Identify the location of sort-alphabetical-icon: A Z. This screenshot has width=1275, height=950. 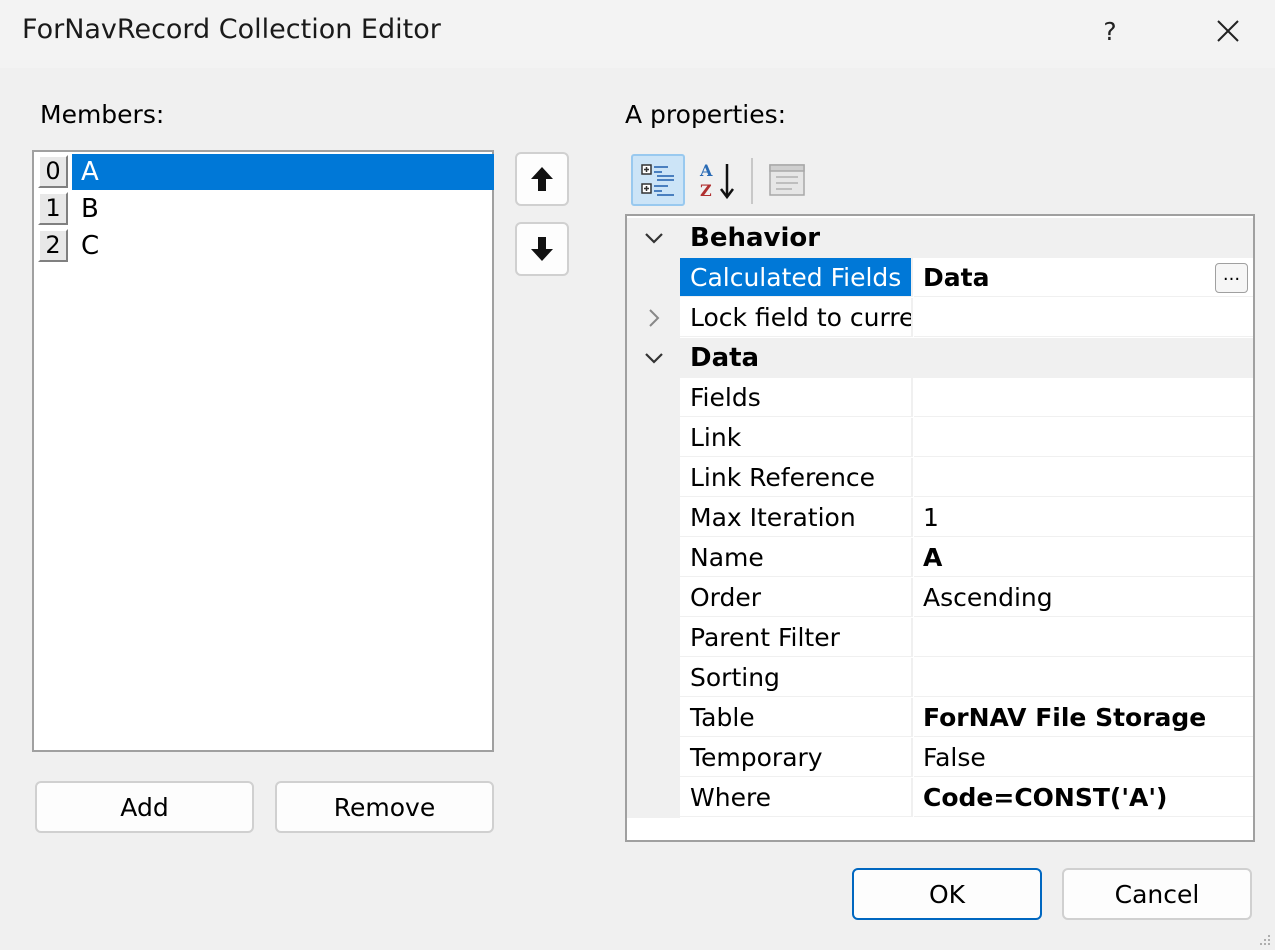
(716, 180).